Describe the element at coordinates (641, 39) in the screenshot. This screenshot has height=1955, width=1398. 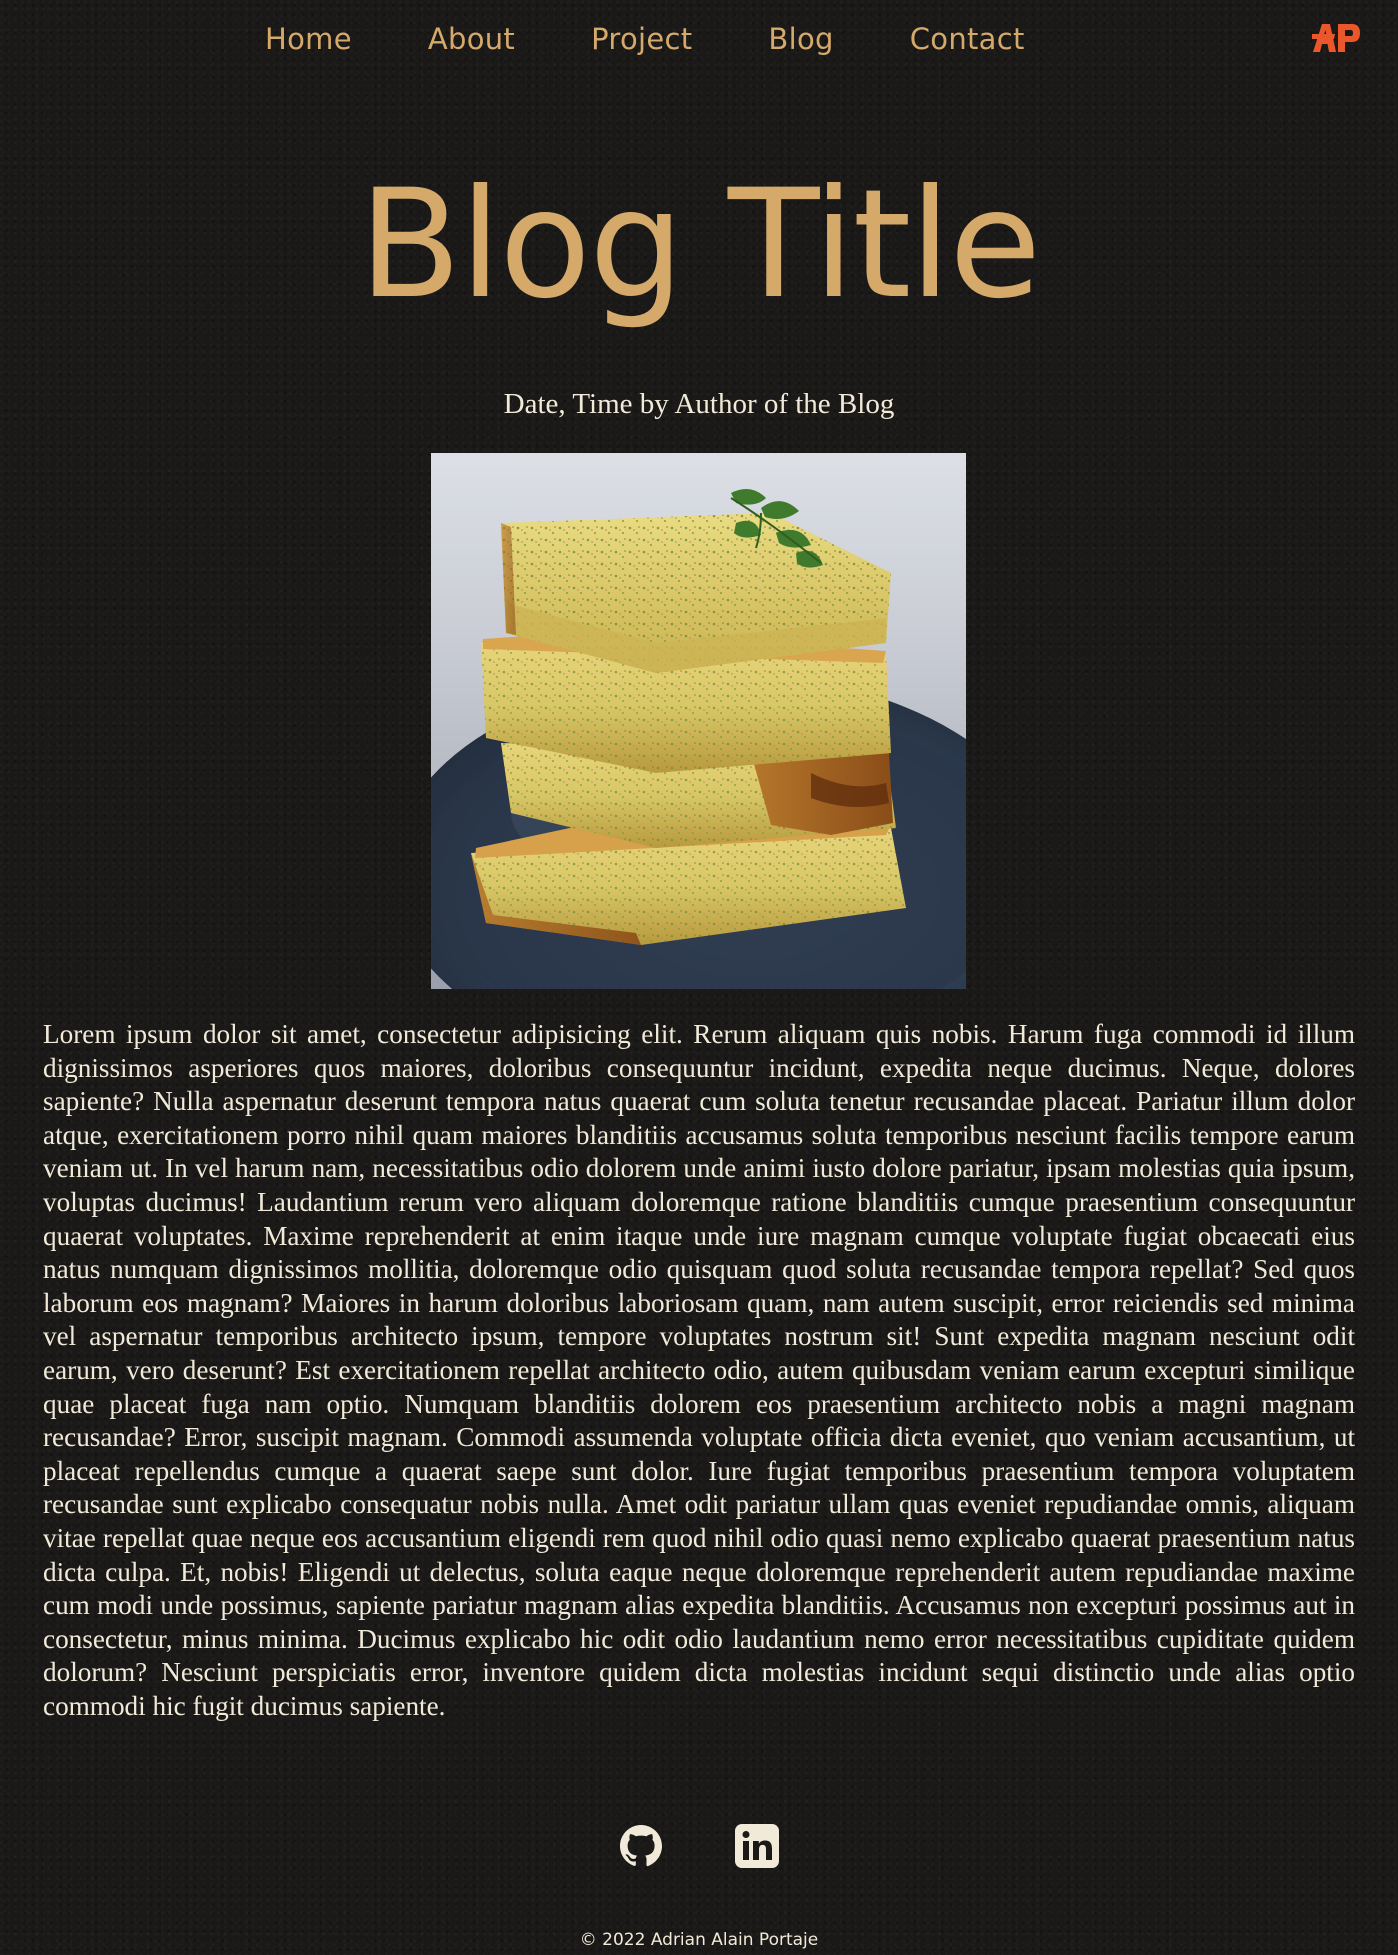
I see `nav-link-project: Project` at that location.